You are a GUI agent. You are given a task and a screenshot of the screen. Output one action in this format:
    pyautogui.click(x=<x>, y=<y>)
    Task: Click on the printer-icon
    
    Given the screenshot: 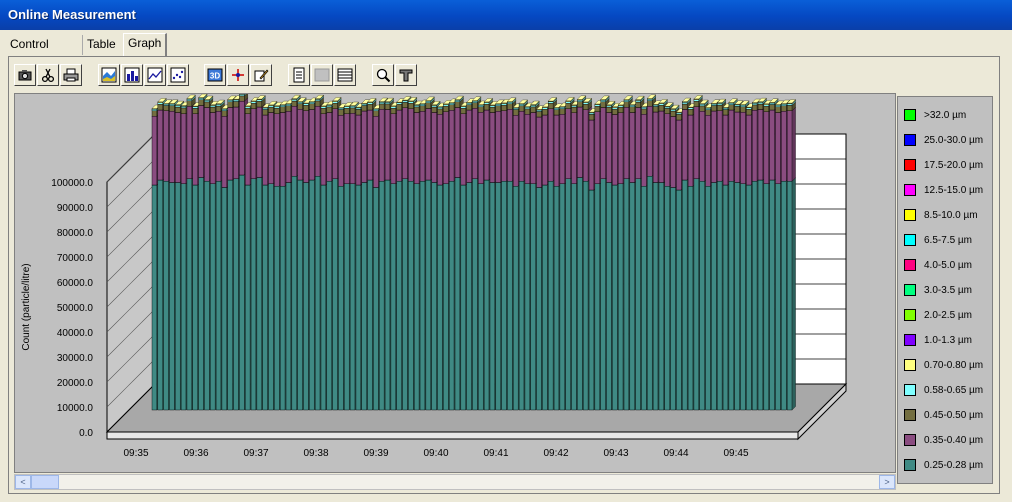 What is the action you would take?
    pyautogui.click(x=71, y=75)
    